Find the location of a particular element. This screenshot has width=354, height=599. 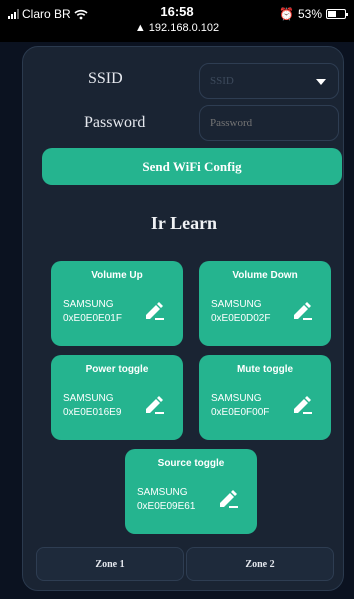

status-right: ⏰ 53% is located at coordinates (313, 14).